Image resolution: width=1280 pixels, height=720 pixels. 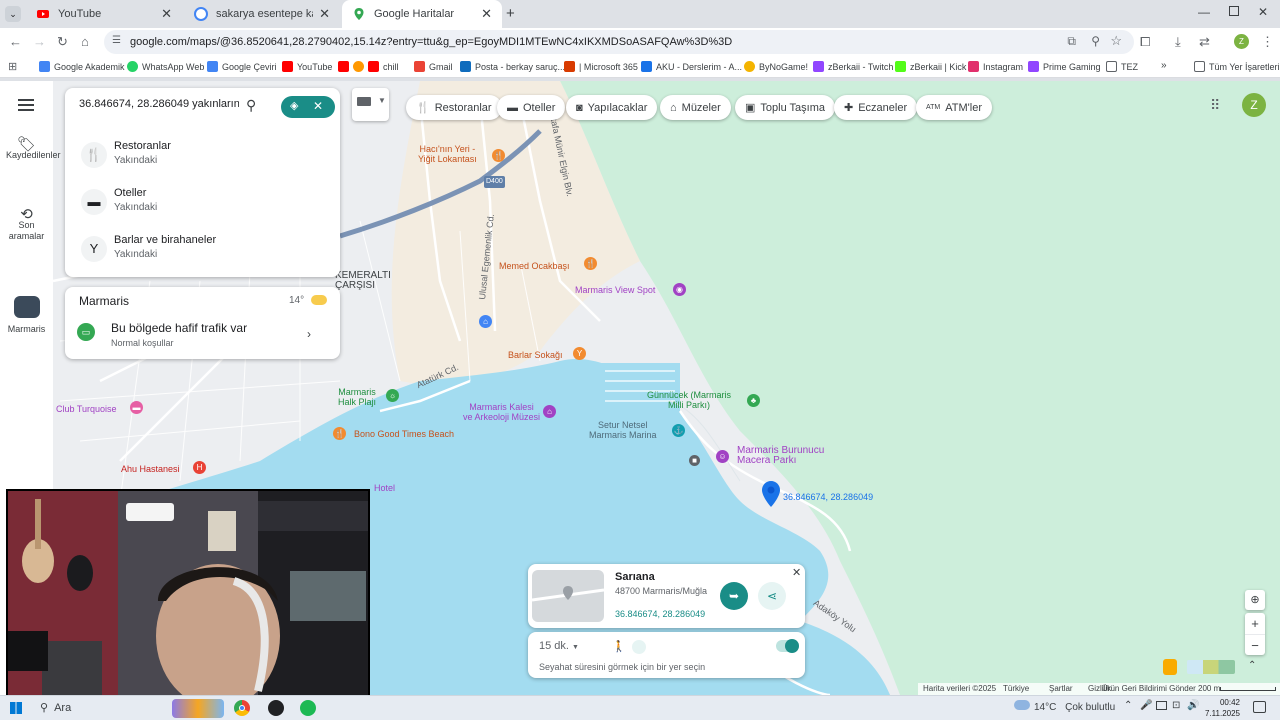 I want to click on layers-thumbnails, so click(x=1211, y=667).